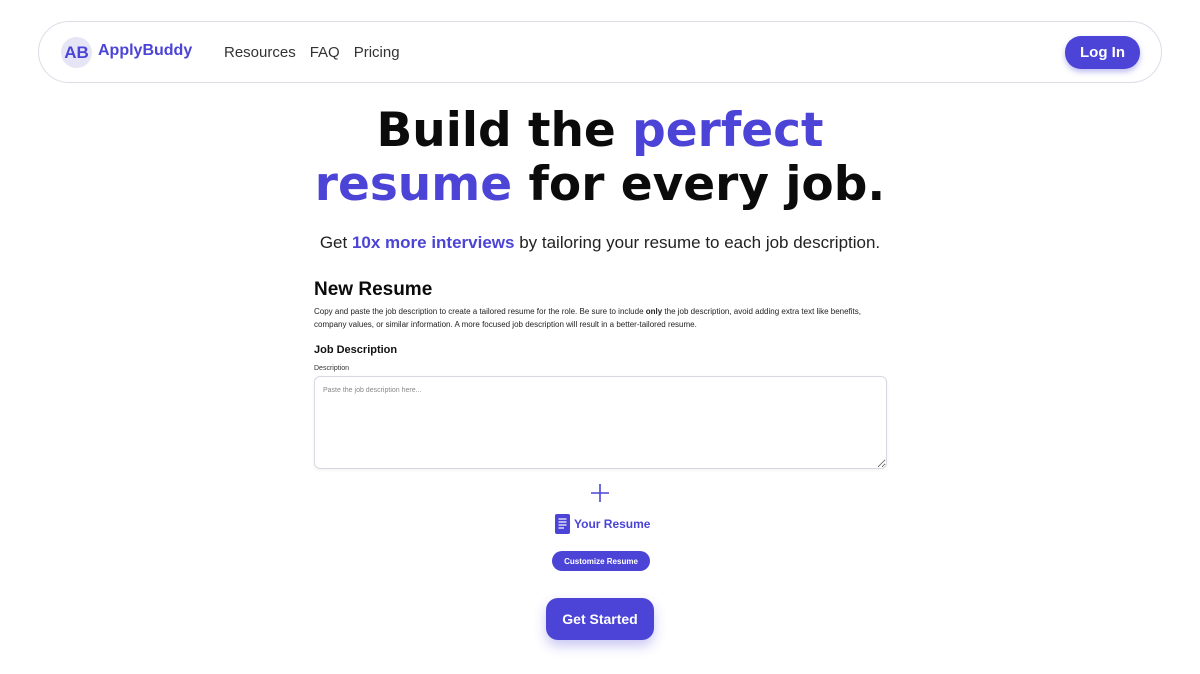  What do you see at coordinates (335, 242) in the screenshot?
I see `subtitle-text: Get` at bounding box center [335, 242].